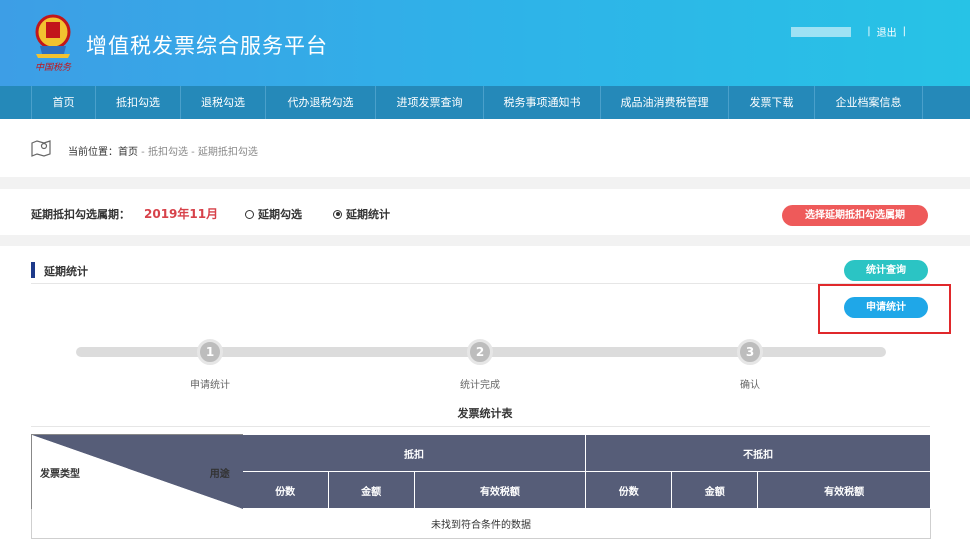  What do you see at coordinates (750, 385) in the screenshot?
I see `step-3-label: 确认` at bounding box center [750, 385].